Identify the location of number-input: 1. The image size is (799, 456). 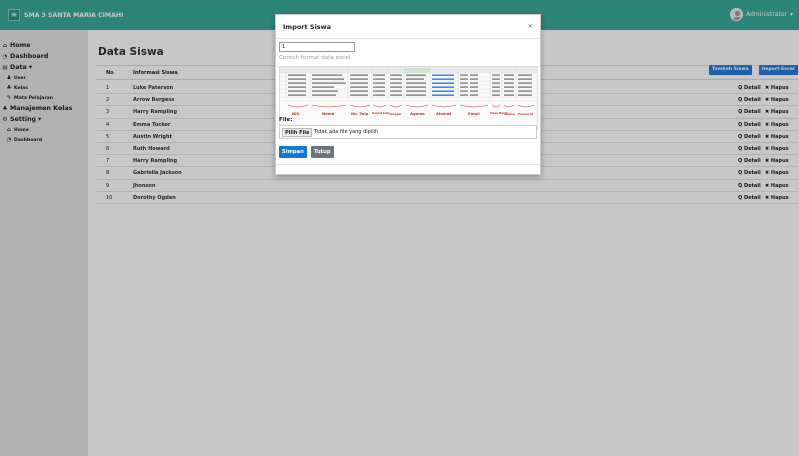
(317, 47).